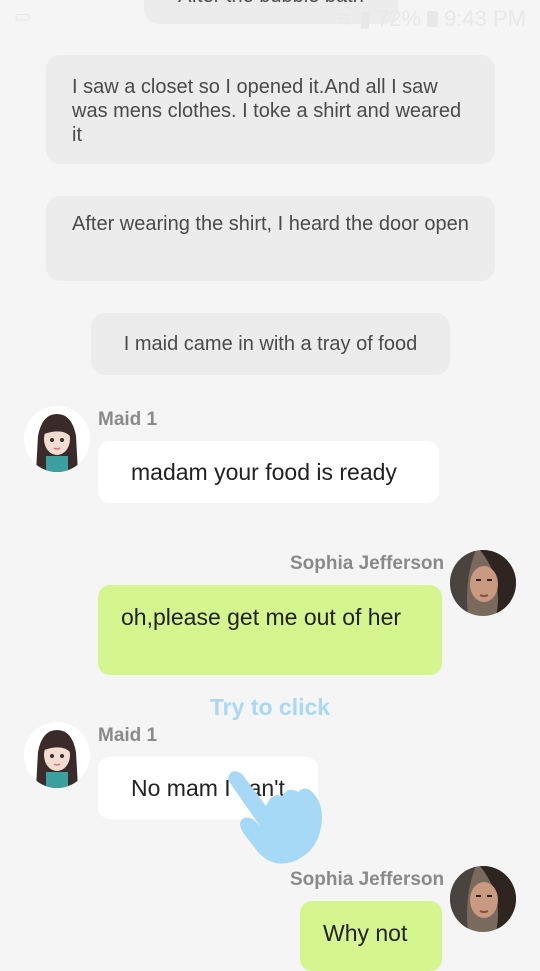 The image size is (540, 971). I want to click on status-right: ≋ ▮ 72% 9:43 PM, so click(430, 19).